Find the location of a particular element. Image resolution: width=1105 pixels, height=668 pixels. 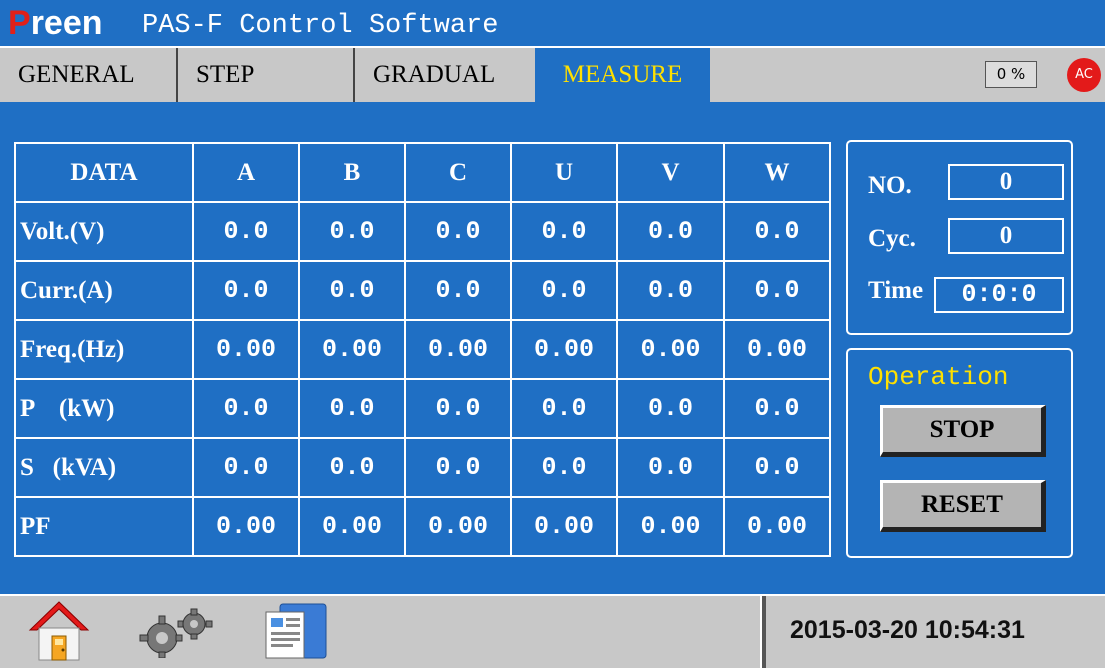

tab-gradual: GRADUAL is located at coordinates (445, 75).